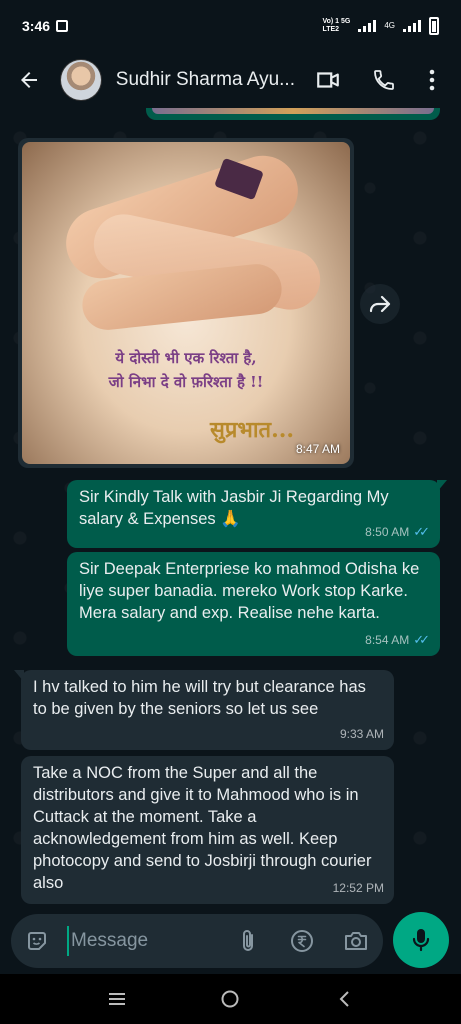 The image size is (461, 1024). What do you see at coordinates (367, 26) in the screenshot?
I see `signal-1-icon` at bounding box center [367, 26].